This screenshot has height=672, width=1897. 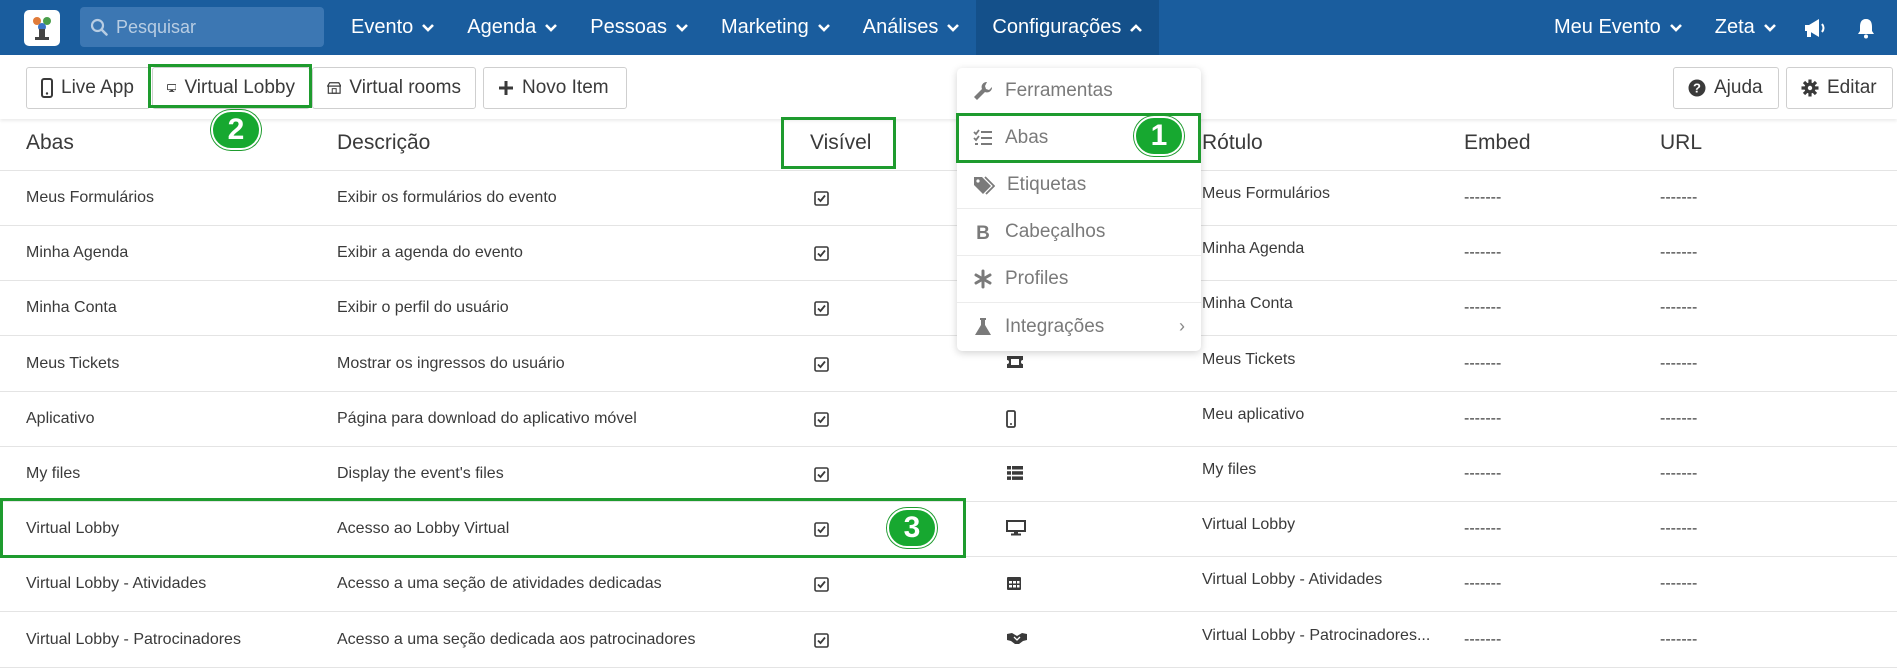 I want to click on menu-item-ferramentas: Ferramentas, so click(x=1079, y=91).